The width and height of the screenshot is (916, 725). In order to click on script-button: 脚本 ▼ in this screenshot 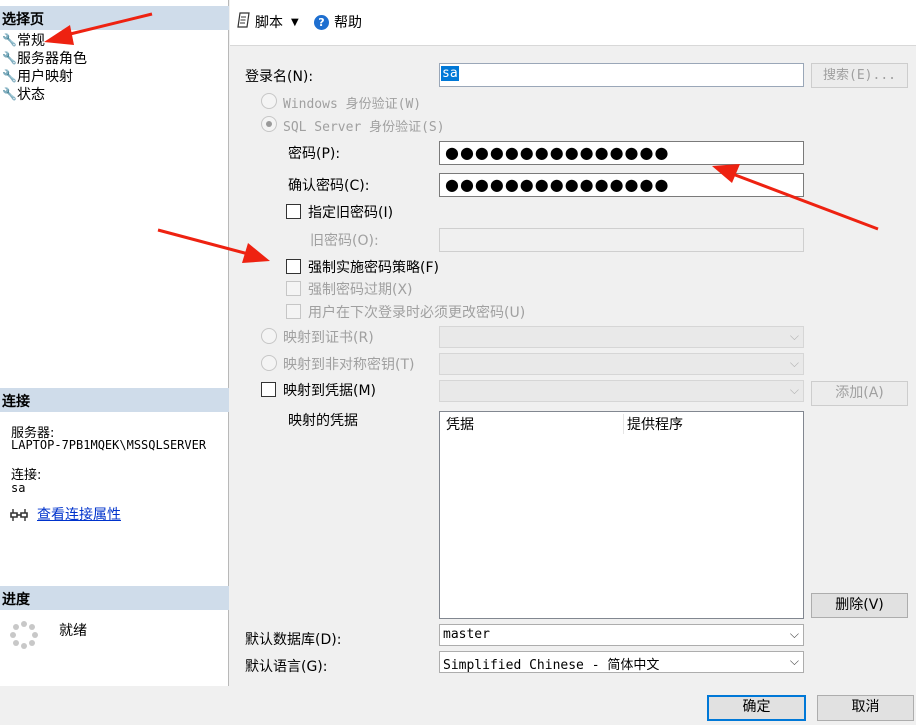, I will do `click(267, 22)`.